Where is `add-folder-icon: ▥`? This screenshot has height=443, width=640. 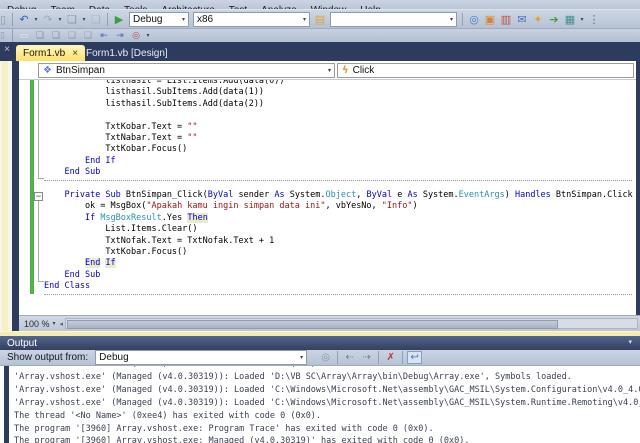
add-folder-icon: ▥ is located at coordinates (506, 19).